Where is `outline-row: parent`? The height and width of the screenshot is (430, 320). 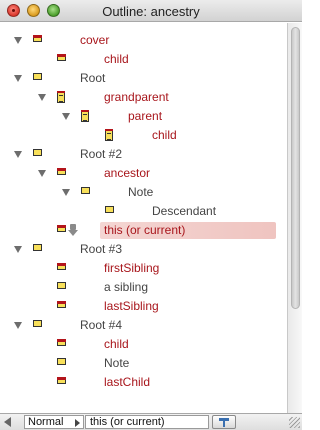
outline-row: parent is located at coordinates (143, 116).